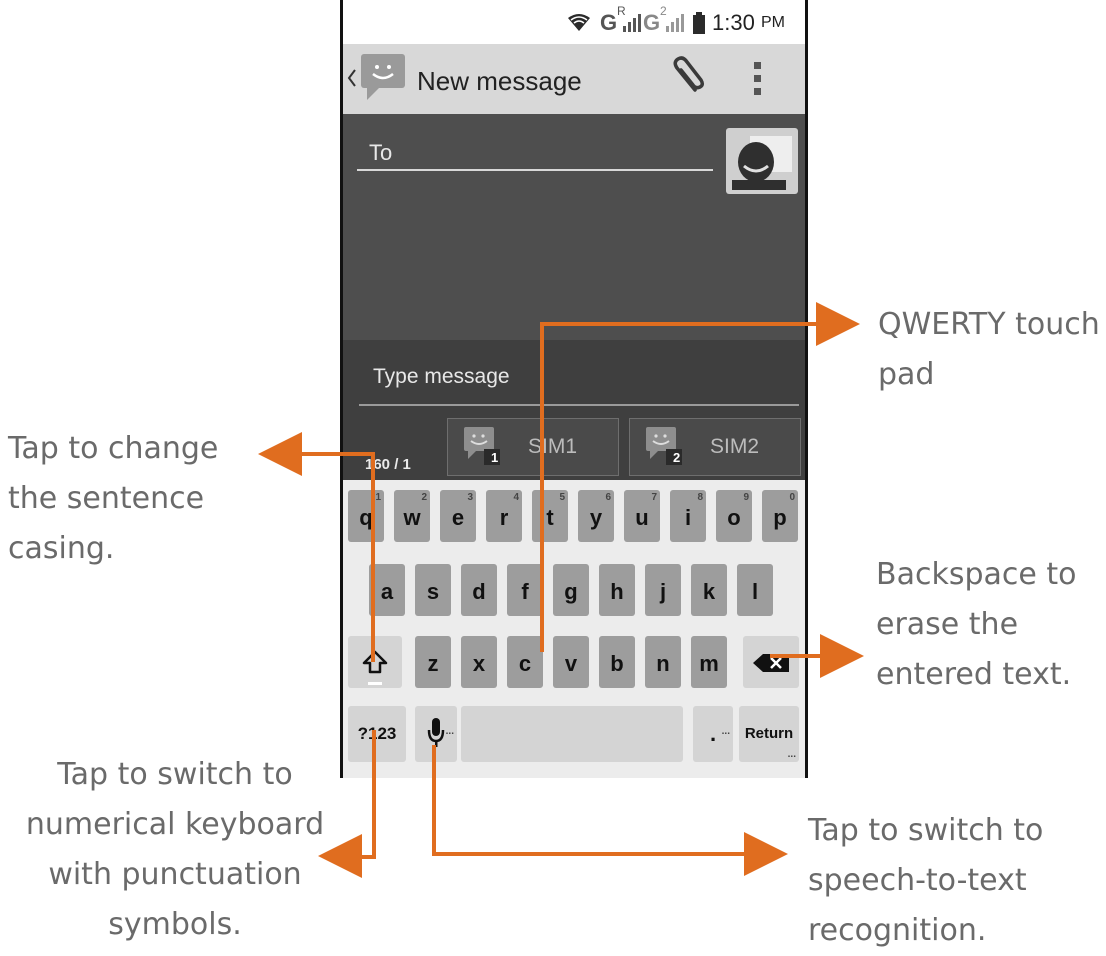  I want to click on backspace-arrow-icon-callout, so click(842, 656).